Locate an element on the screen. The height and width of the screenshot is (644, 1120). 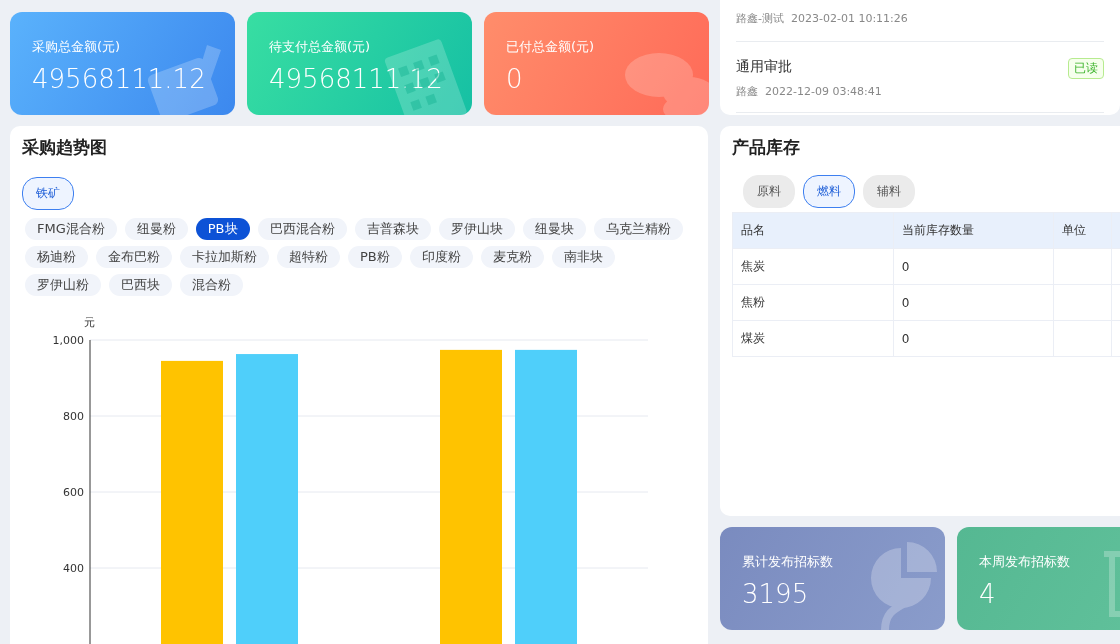
panel-title: 采购趋势图 is located at coordinates (64, 147).